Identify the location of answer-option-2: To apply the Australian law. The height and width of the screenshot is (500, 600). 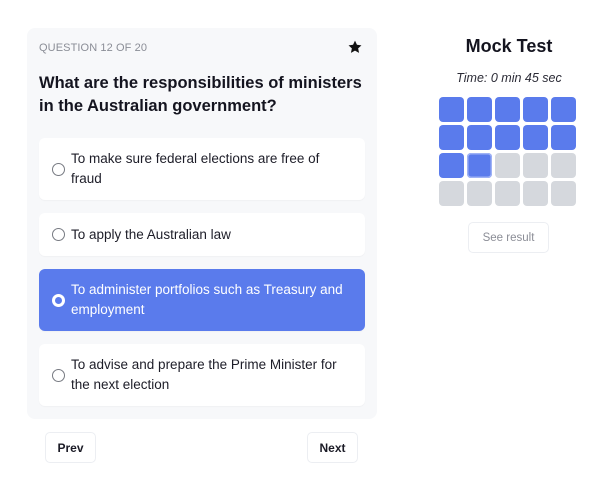
(202, 234).